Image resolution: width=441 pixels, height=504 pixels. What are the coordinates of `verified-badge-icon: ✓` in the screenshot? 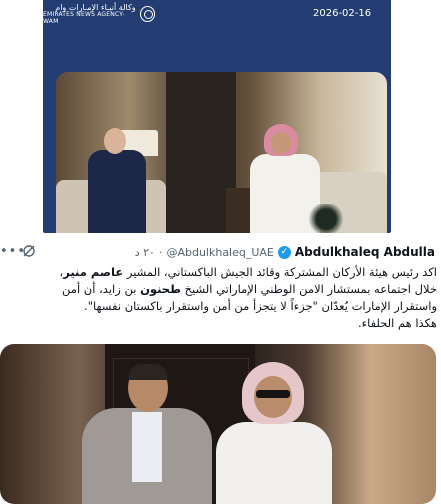 It's located at (284, 252).